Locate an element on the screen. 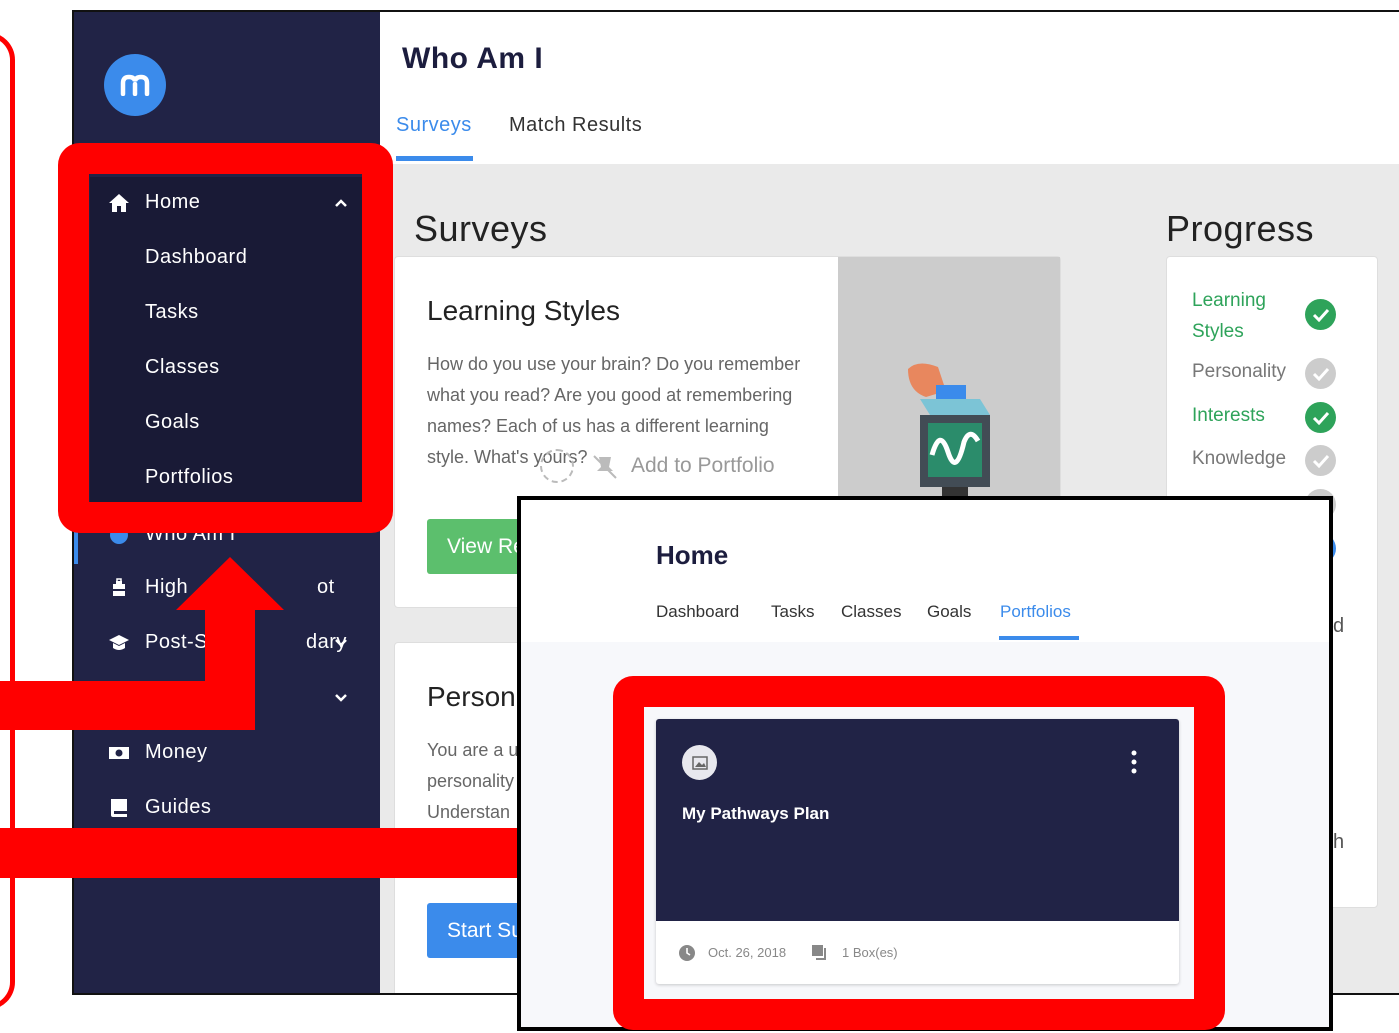 The width and height of the screenshot is (1399, 1033). logo-m-icon is located at coordinates (135, 85).